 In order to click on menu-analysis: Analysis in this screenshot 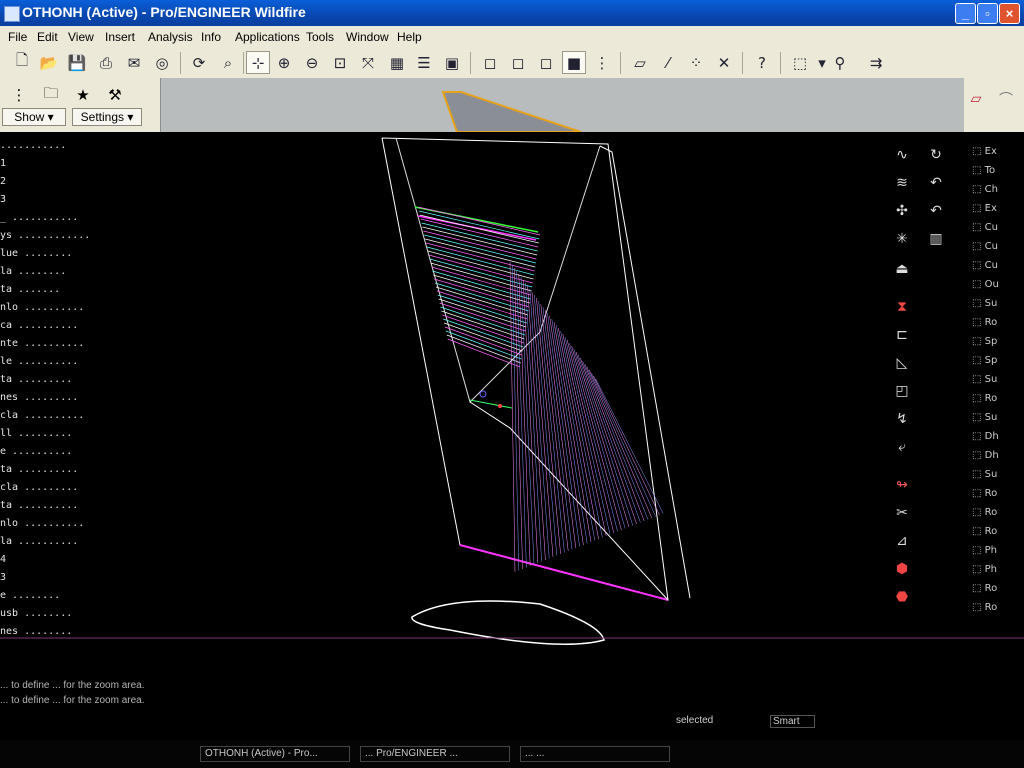, I will do `click(170, 37)`.